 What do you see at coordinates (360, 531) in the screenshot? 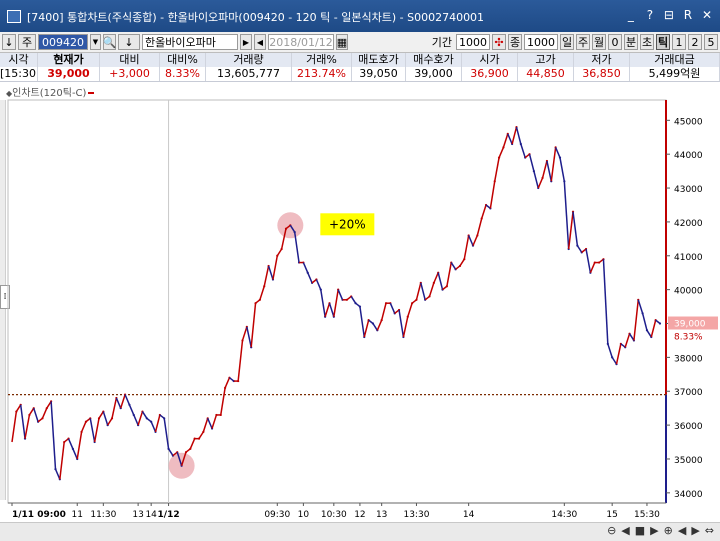
I see `chart-scrollbar: ⊖ ◀ ■ ▶ ⊕ ◀ ▶ ⇔` at bounding box center [360, 531].